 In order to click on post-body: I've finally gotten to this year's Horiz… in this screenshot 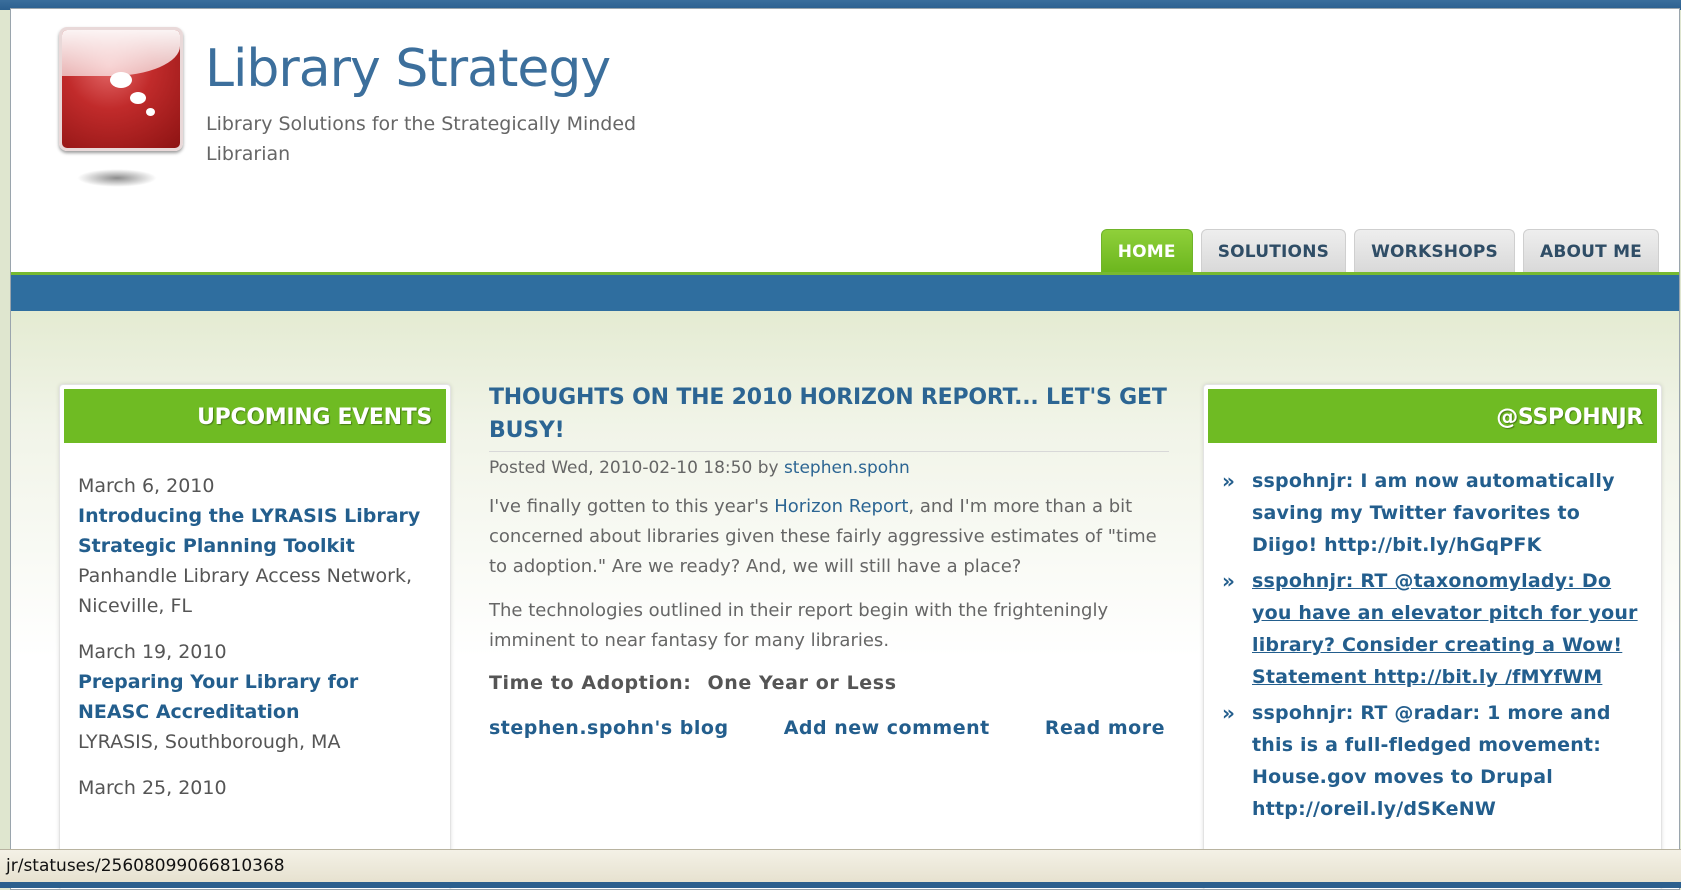, I will do `click(829, 574)`.